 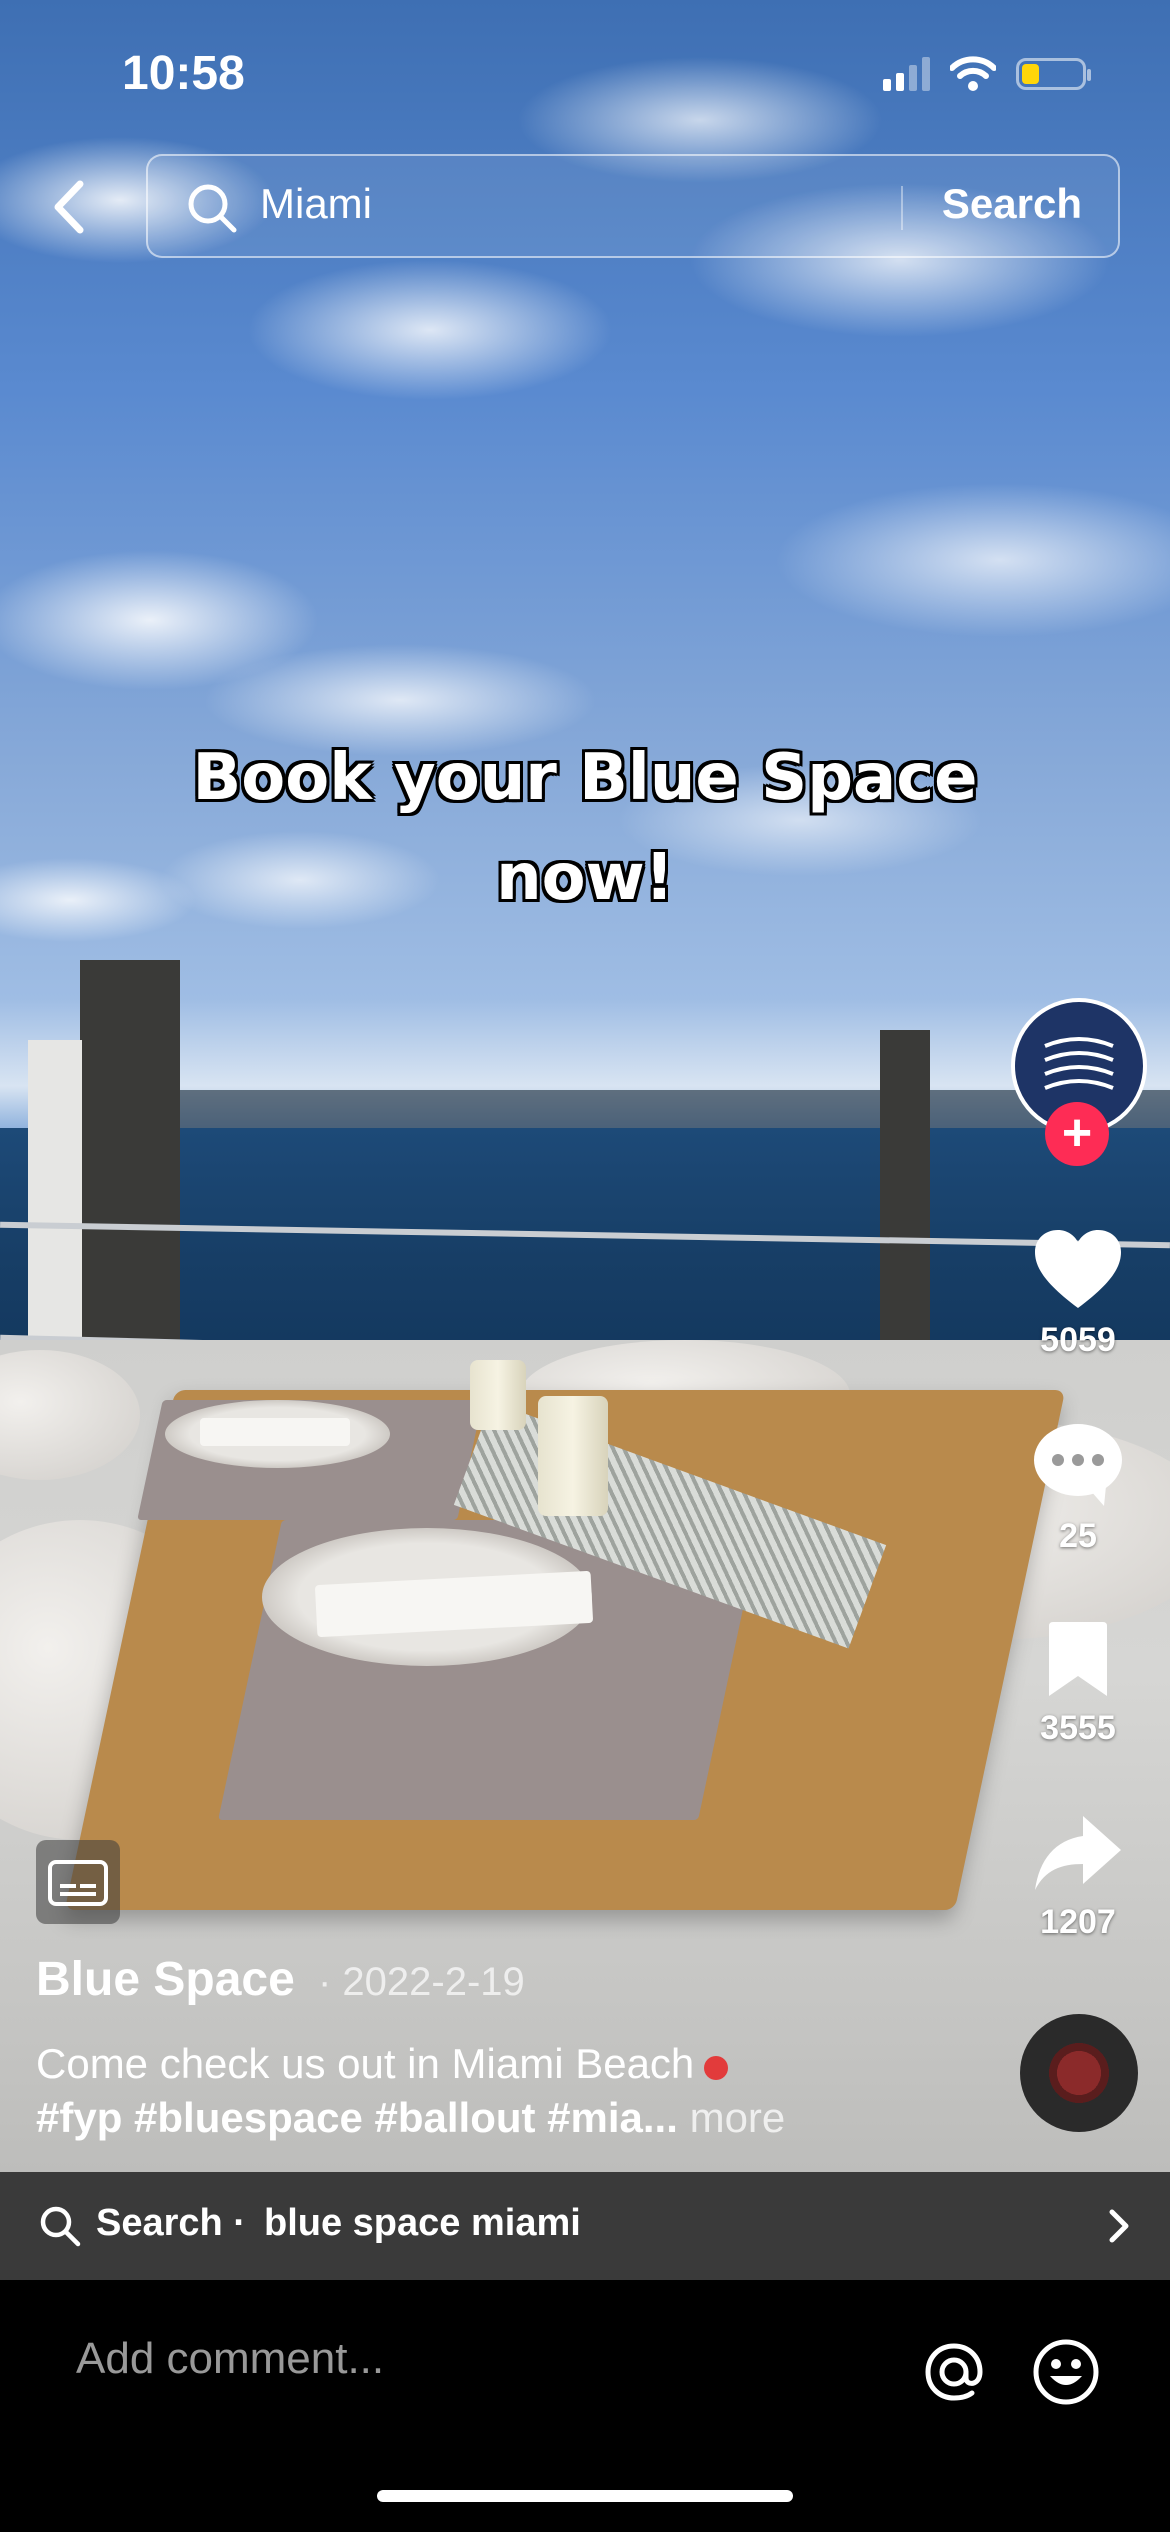 I want to click on related-search-label: Search ·, so click(x=171, y=2223).